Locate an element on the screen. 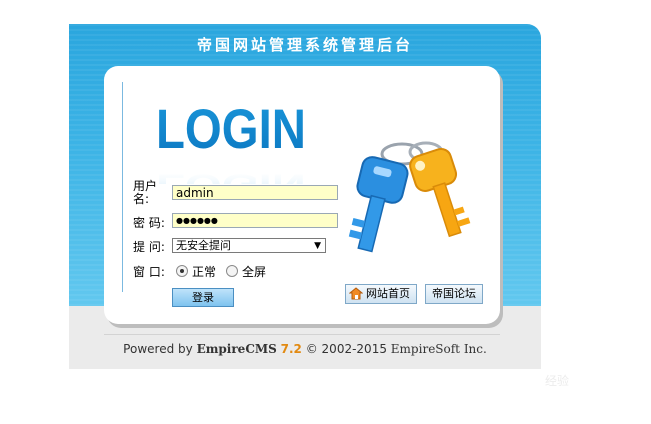 Image resolution: width=651 pixels, height=424 pixels. login-logo-text: LOGIN is located at coordinates (231, 128).